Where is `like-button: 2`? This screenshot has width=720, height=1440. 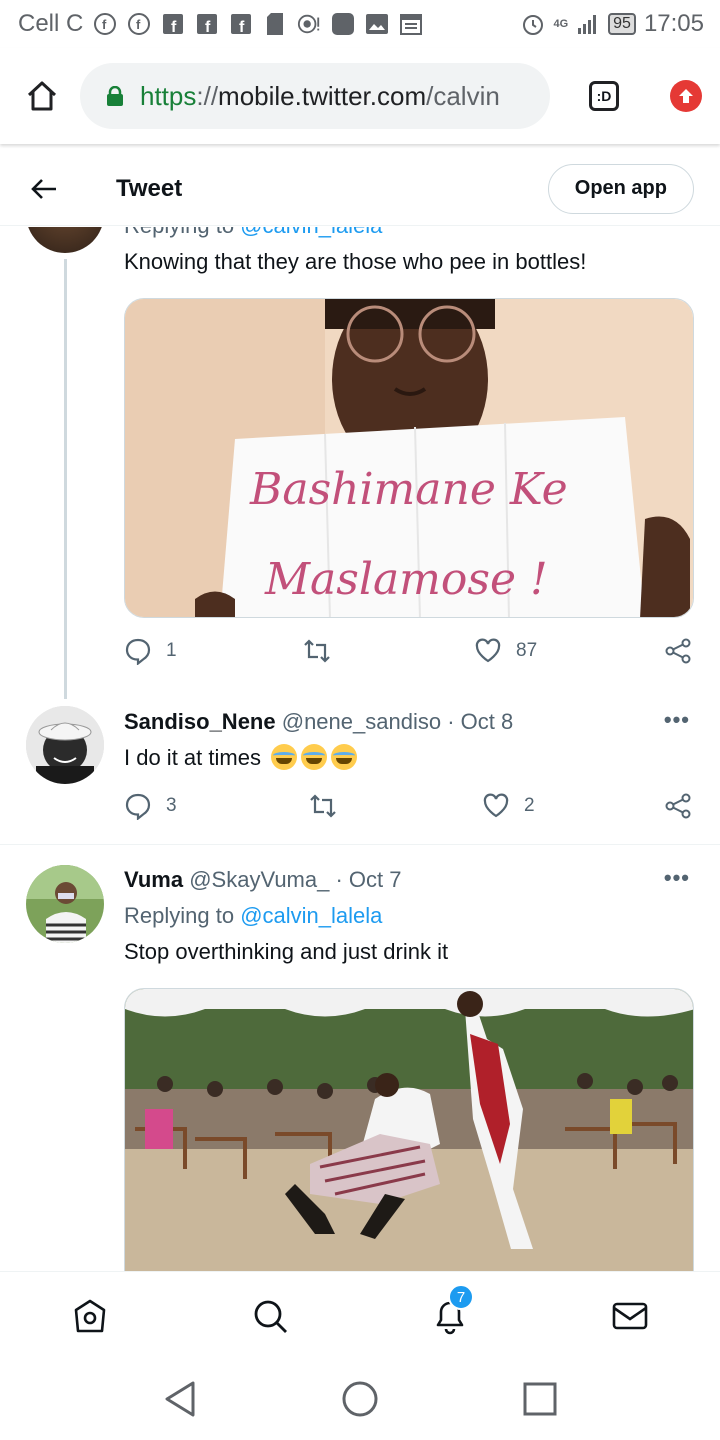
like-button: 2 is located at coordinates (508, 806).